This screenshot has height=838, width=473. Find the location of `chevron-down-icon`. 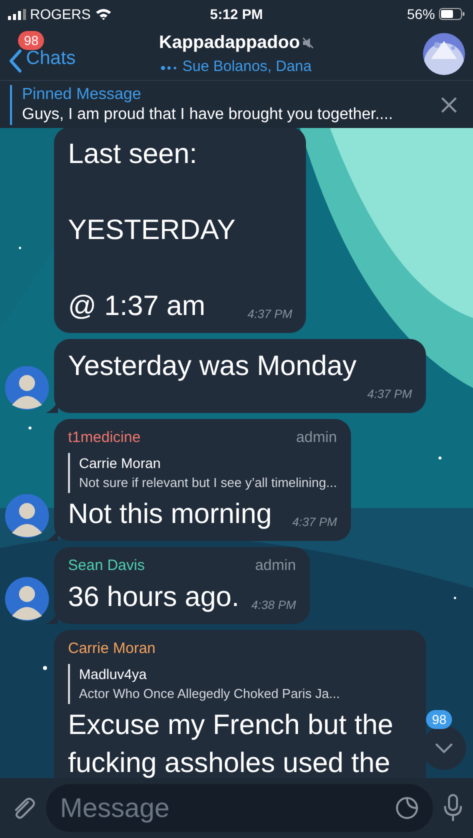

chevron-down-icon is located at coordinates (444, 748).